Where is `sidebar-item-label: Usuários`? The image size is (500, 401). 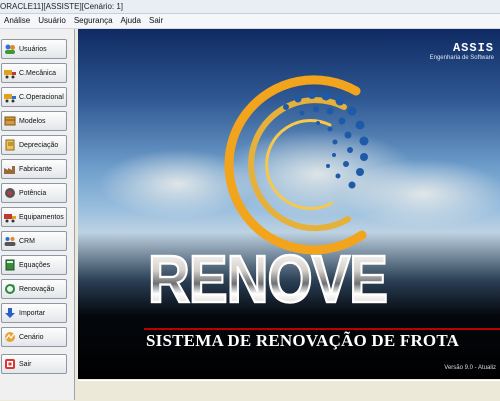 sidebar-item-label: Usuários is located at coordinates (33, 49).